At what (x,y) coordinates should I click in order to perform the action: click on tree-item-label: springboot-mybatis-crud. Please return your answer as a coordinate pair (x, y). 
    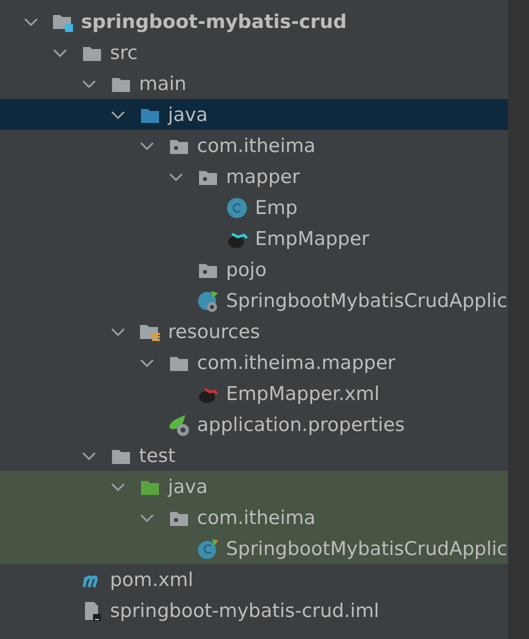
    Looking at the image, I should click on (214, 21).